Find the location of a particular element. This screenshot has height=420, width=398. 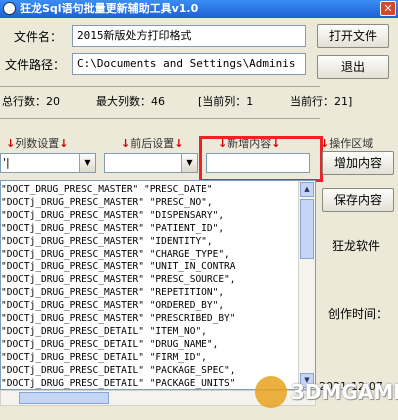

list-item: "DOCTj_DRUG_PRESC_MASTER" "PATIENT_ID", is located at coordinates (112, 228).